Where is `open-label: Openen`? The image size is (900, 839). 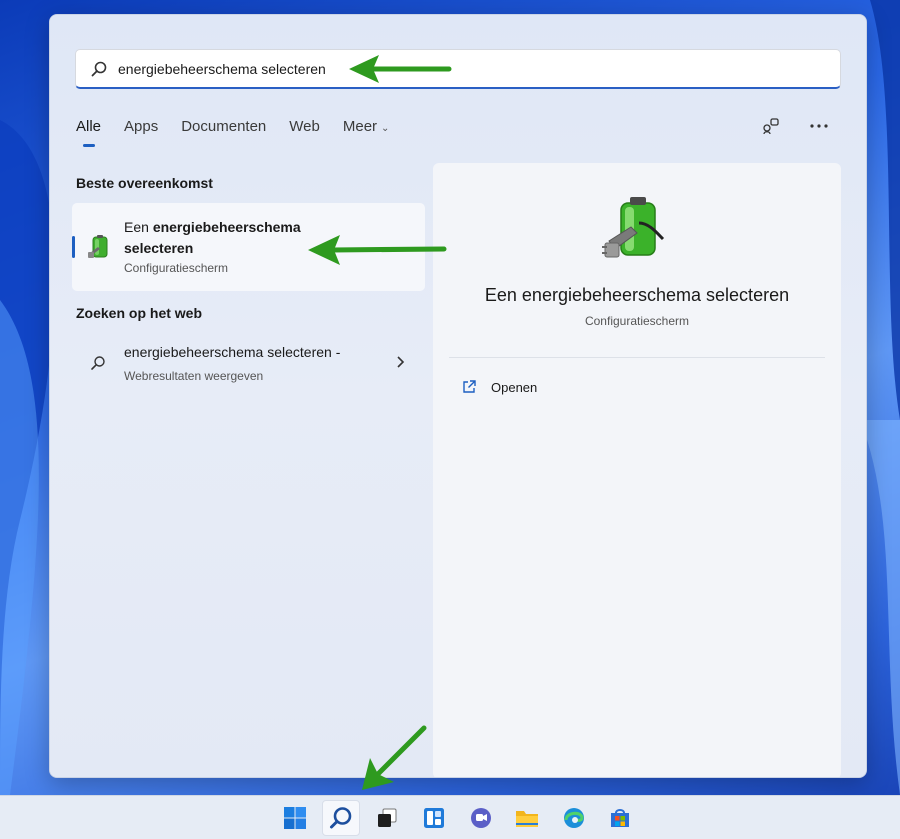 open-label: Openen is located at coordinates (514, 387).